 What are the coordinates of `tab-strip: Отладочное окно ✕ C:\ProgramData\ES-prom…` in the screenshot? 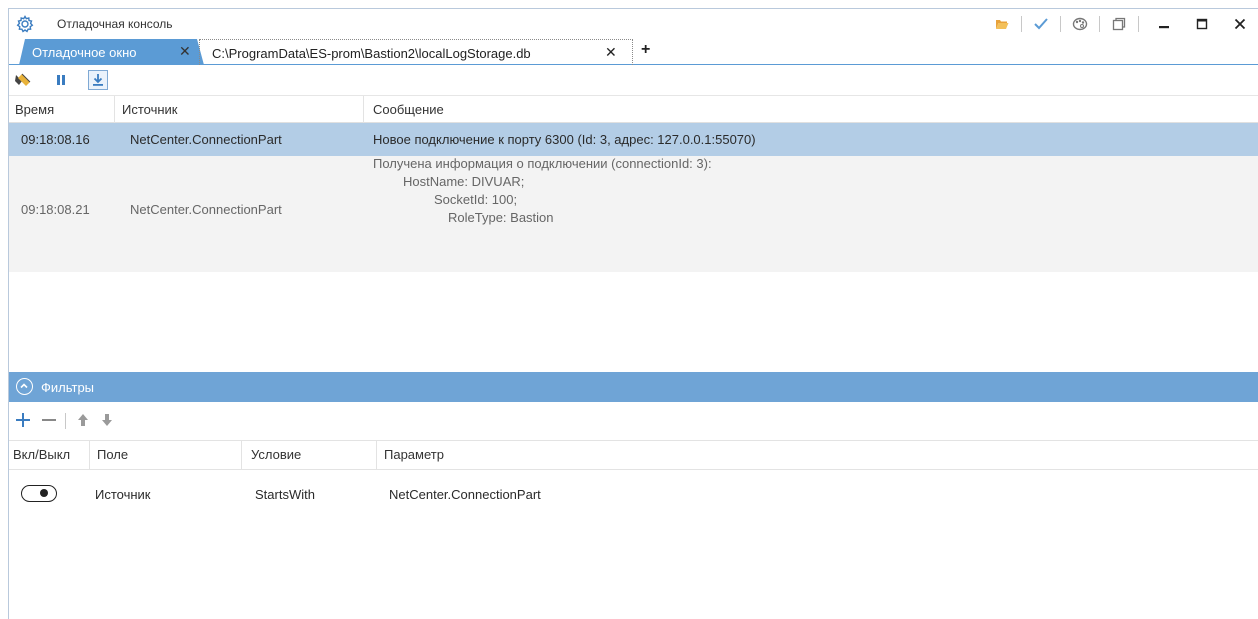 It's located at (633, 52).